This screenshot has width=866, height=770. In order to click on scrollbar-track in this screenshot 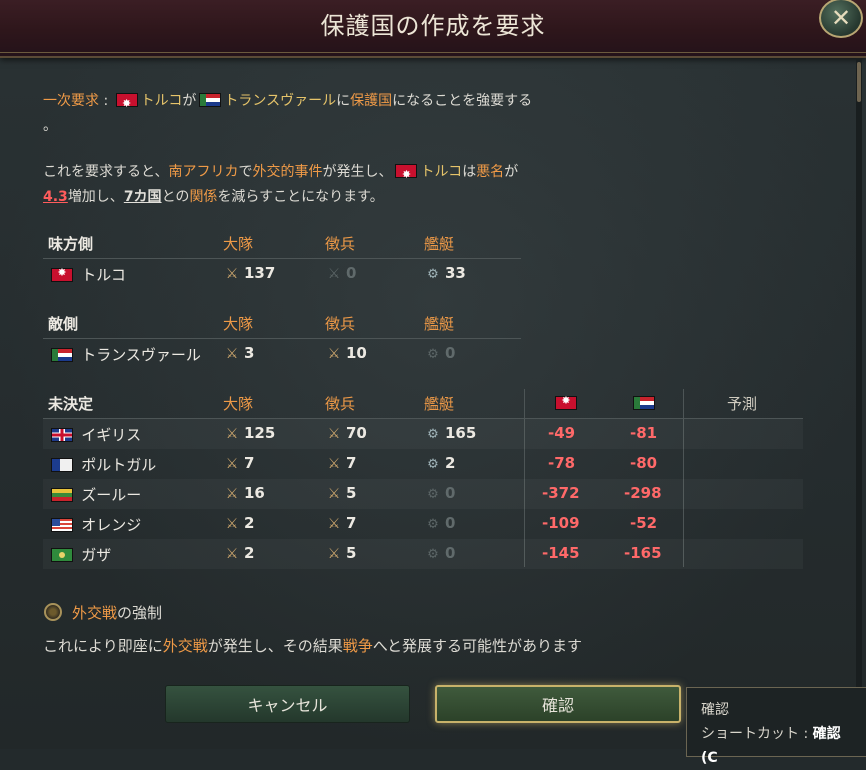, I will do `click(859, 403)`.